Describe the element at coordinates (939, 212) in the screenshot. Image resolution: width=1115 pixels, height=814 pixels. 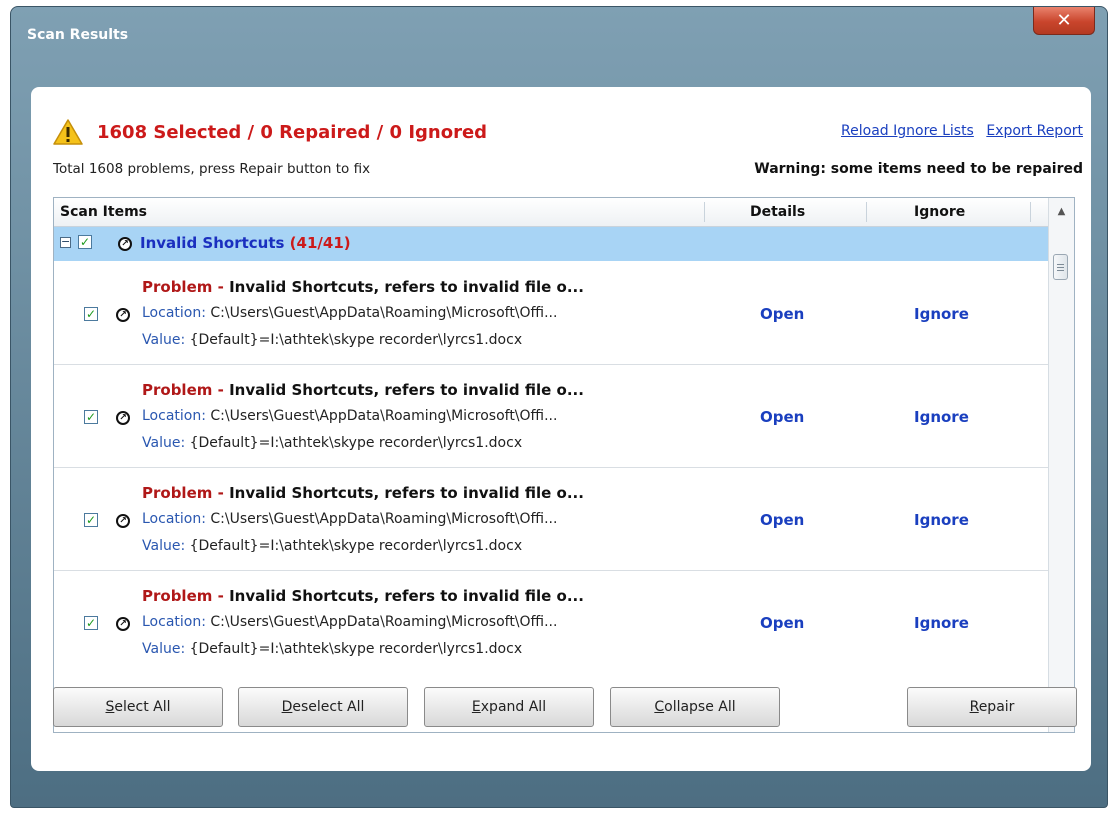
I see `column-header-ignore: Ignore` at that location.